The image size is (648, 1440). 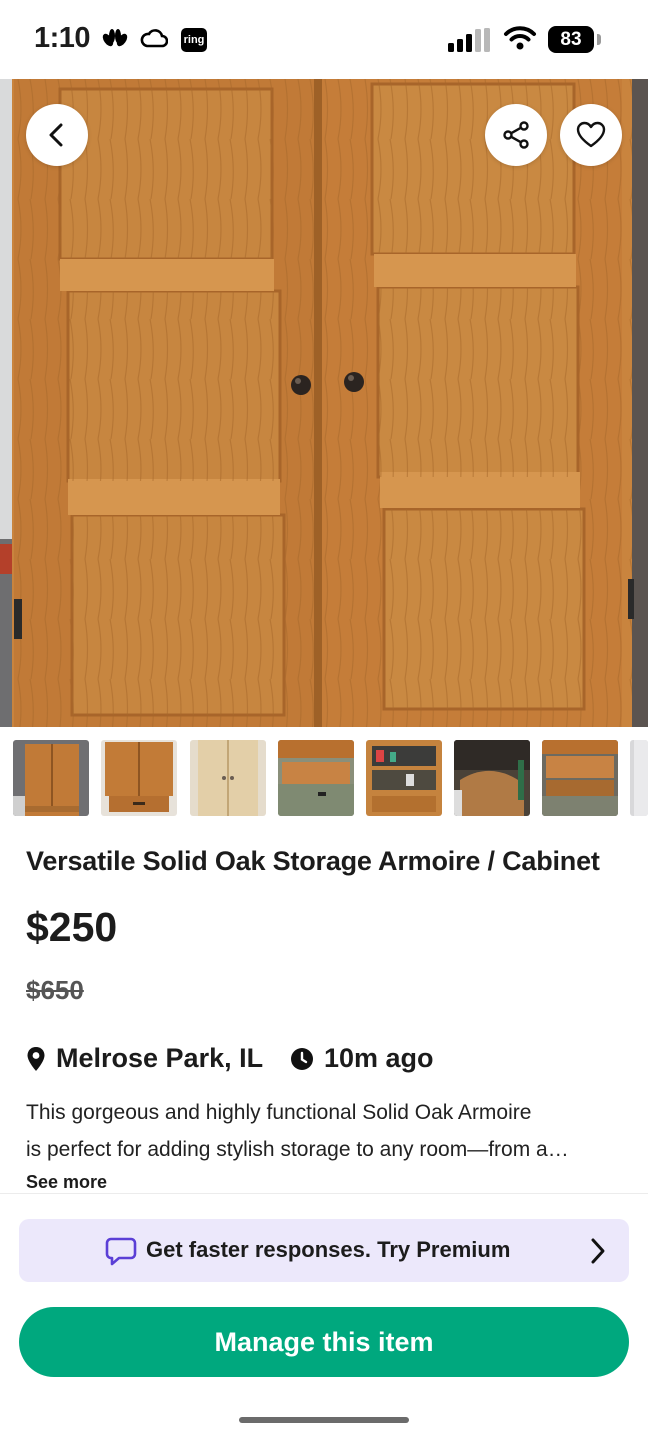 What do you see at coordinates (324, 1420) in the screenshot?
I see `home-indicator` at bounding box center [324, 1420].